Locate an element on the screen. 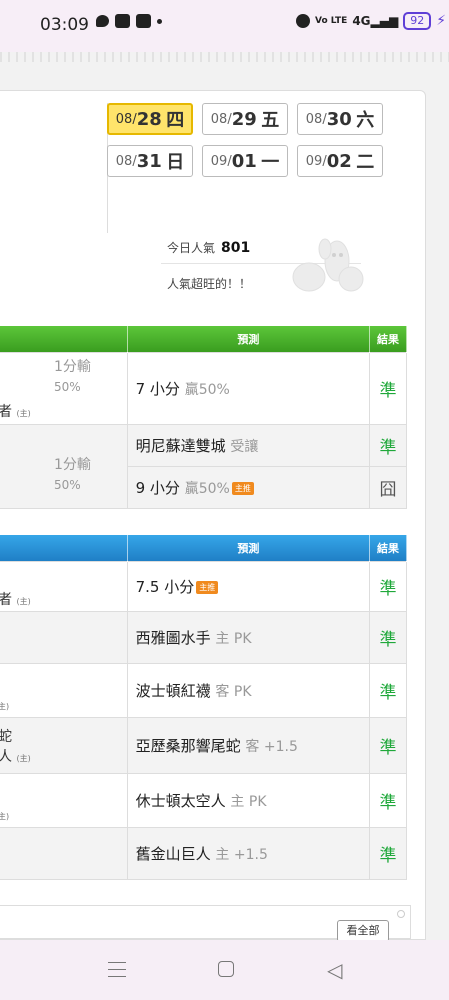  recent-apps-button is located at coordinates (117, 972).